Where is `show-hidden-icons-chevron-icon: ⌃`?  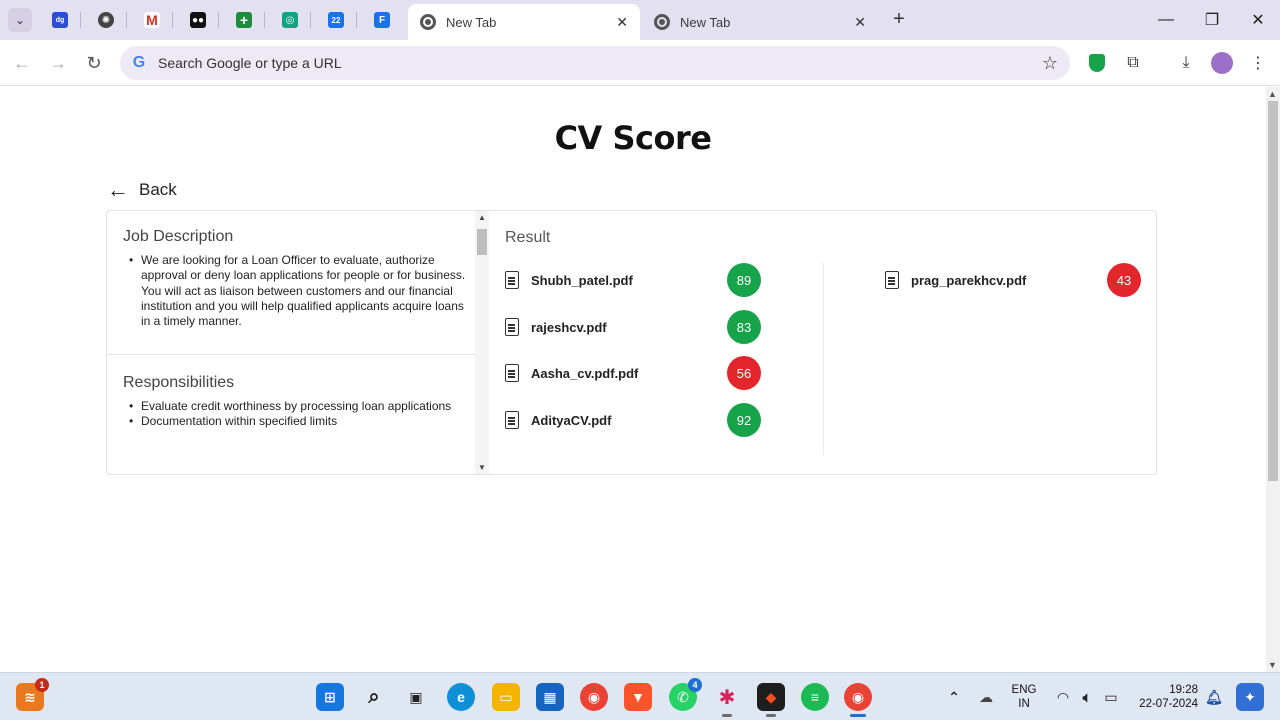
show-hidden-icons-chevron-icon: ⌃ is located at coordinates (954, 697).